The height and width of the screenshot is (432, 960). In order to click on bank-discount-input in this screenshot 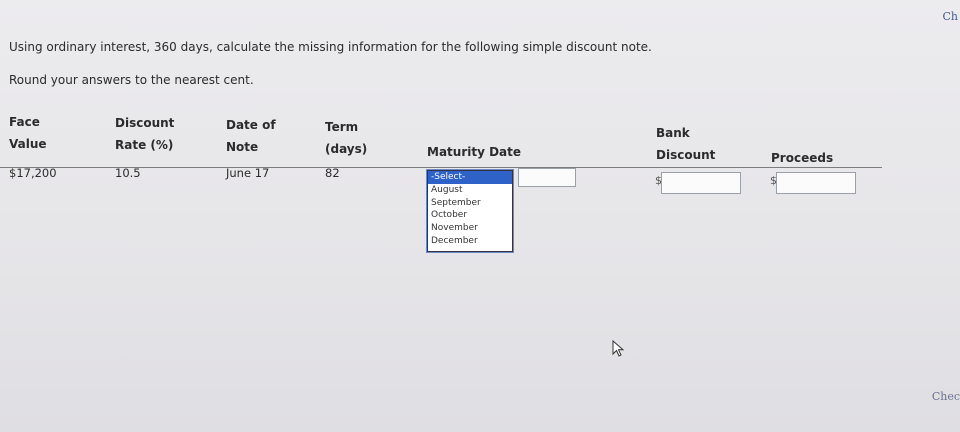, I will do `click(701, 183)`.